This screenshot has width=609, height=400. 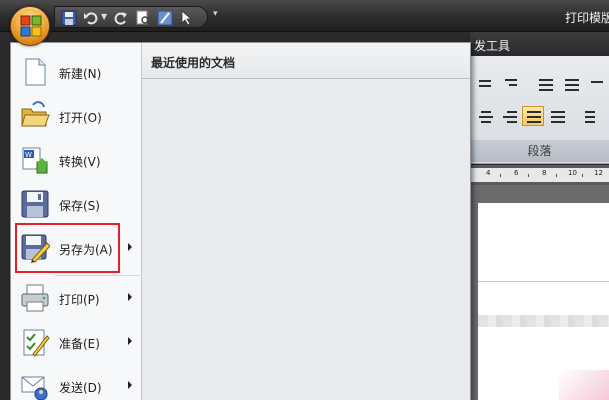 I want to click on increase-indent-icon, so click(x=571, y=84).